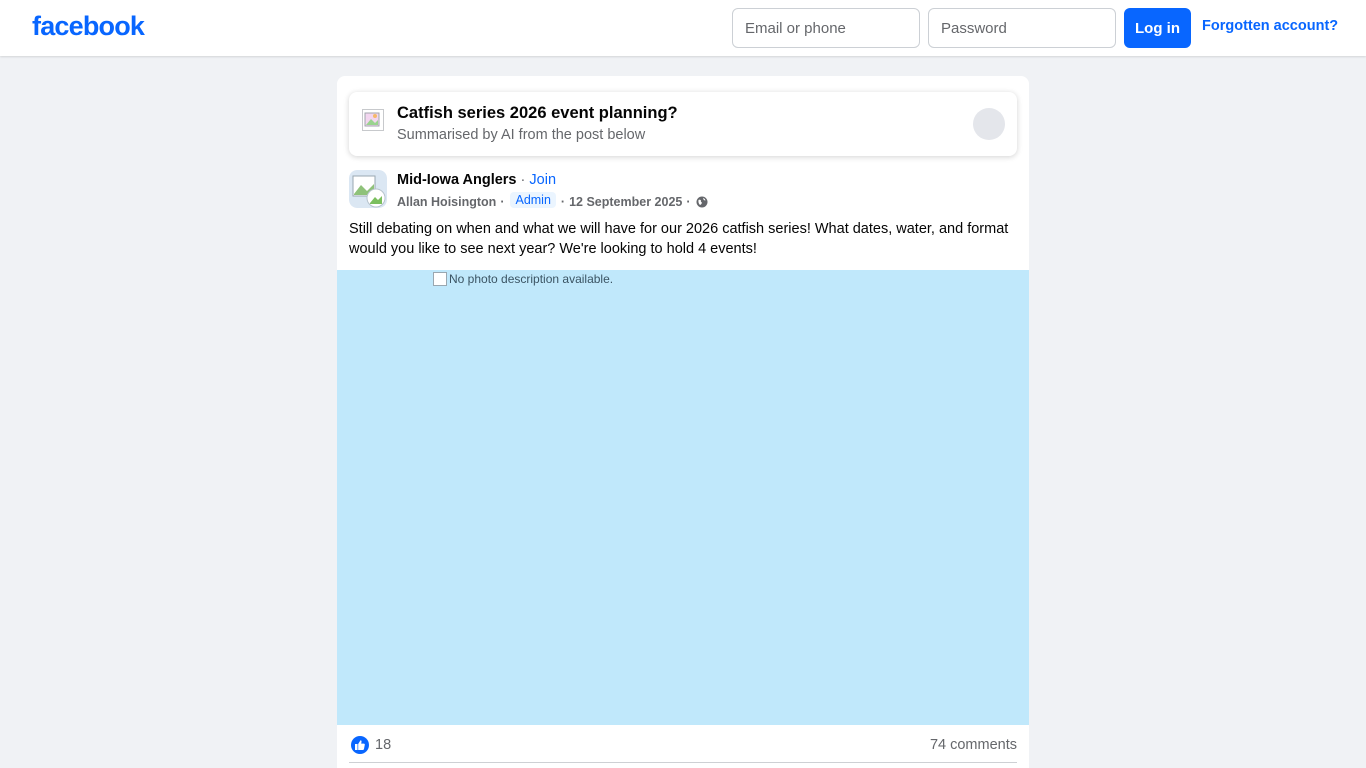  What do you see at coordinates (440, 279) in the screenshot?
I see `broken-image-icon` at bounding box center [440, 279].